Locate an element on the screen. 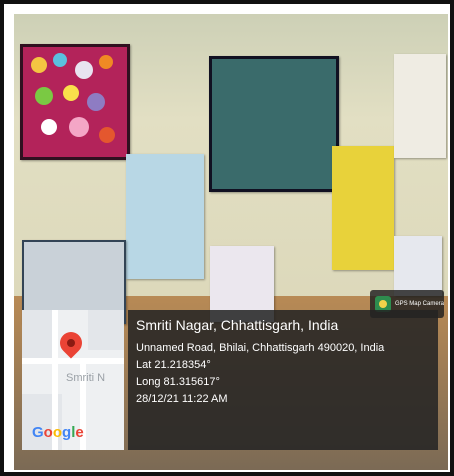 Image resolution: width=454 pixels, height=476 pixels. google-logo: Google is located at coordinates (58, 432).